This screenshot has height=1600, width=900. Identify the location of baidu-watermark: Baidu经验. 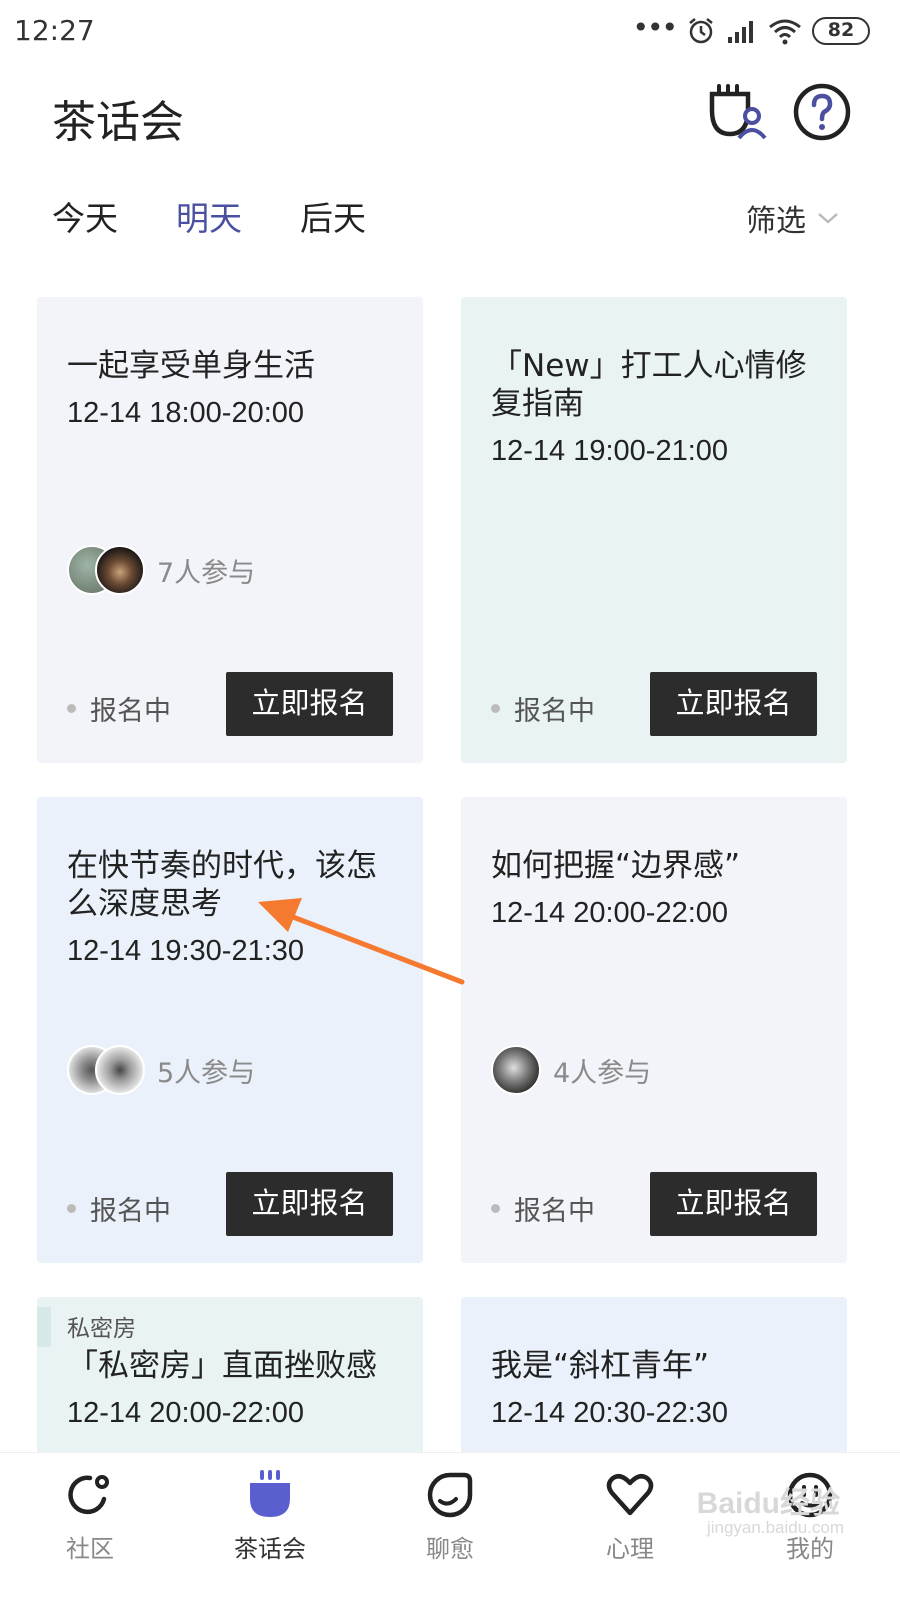
(768, 1503).